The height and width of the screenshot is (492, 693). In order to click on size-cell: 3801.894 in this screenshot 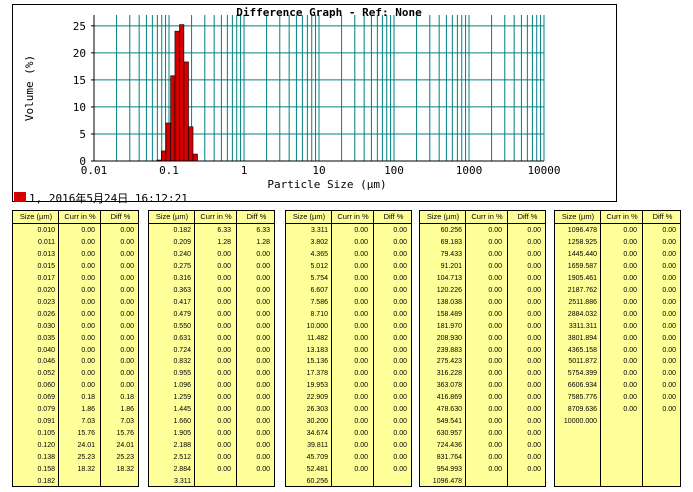, I will do `click(582, 338)`.